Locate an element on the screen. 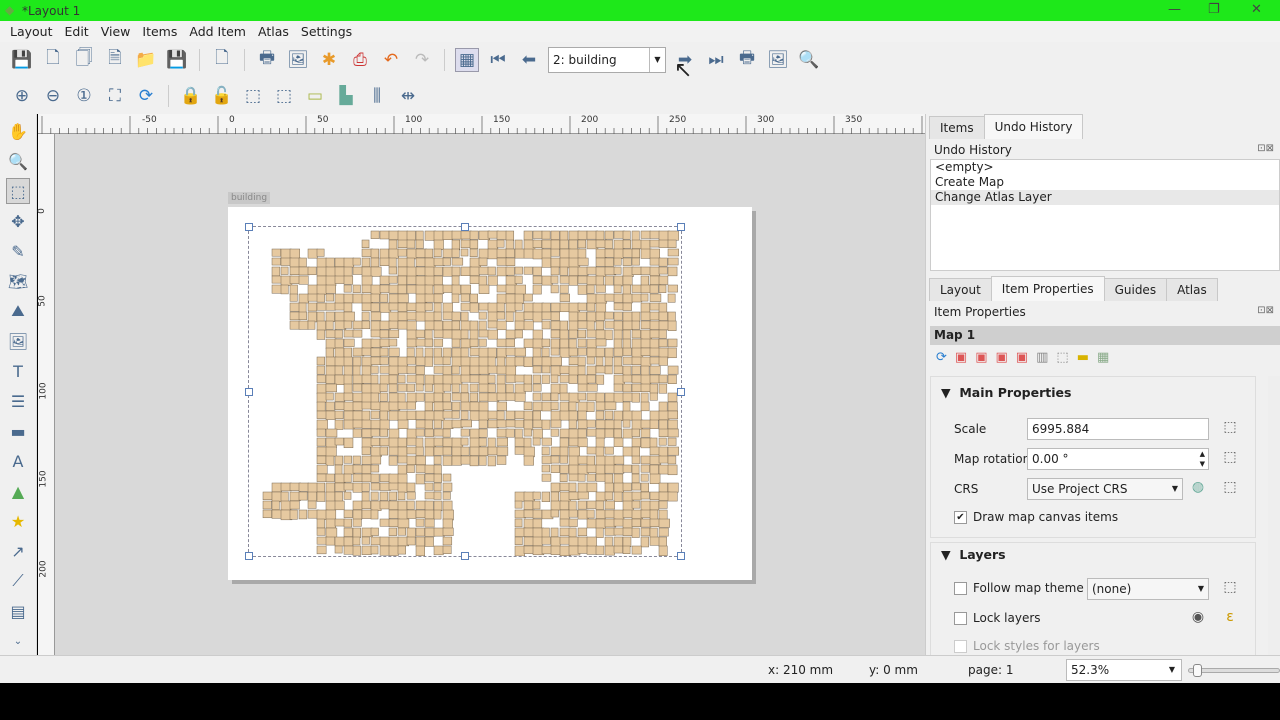 The image size is (1280, 720). print-icon: 🖶 is located at coordinates (267, 60).